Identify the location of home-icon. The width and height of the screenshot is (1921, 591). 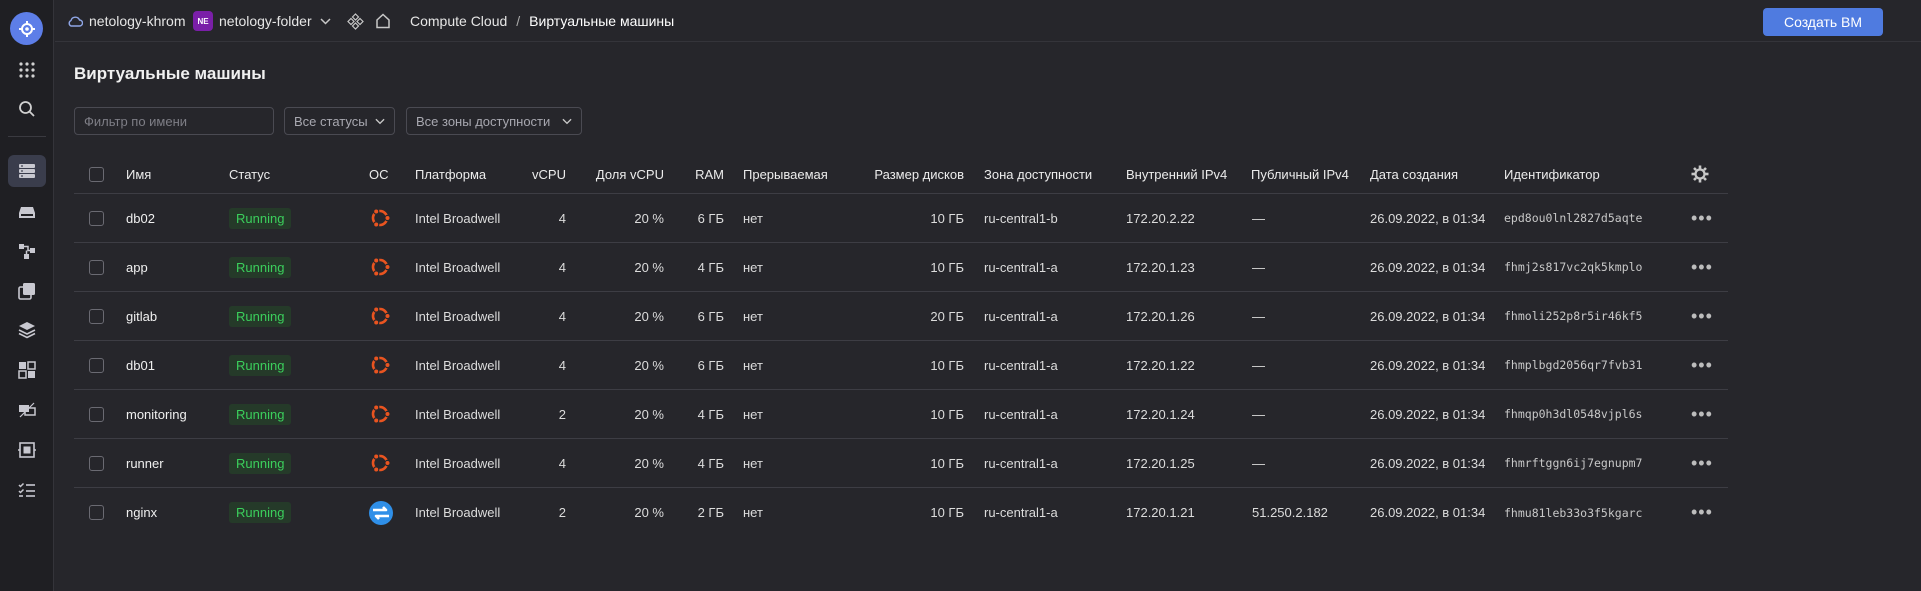
(383, 21).